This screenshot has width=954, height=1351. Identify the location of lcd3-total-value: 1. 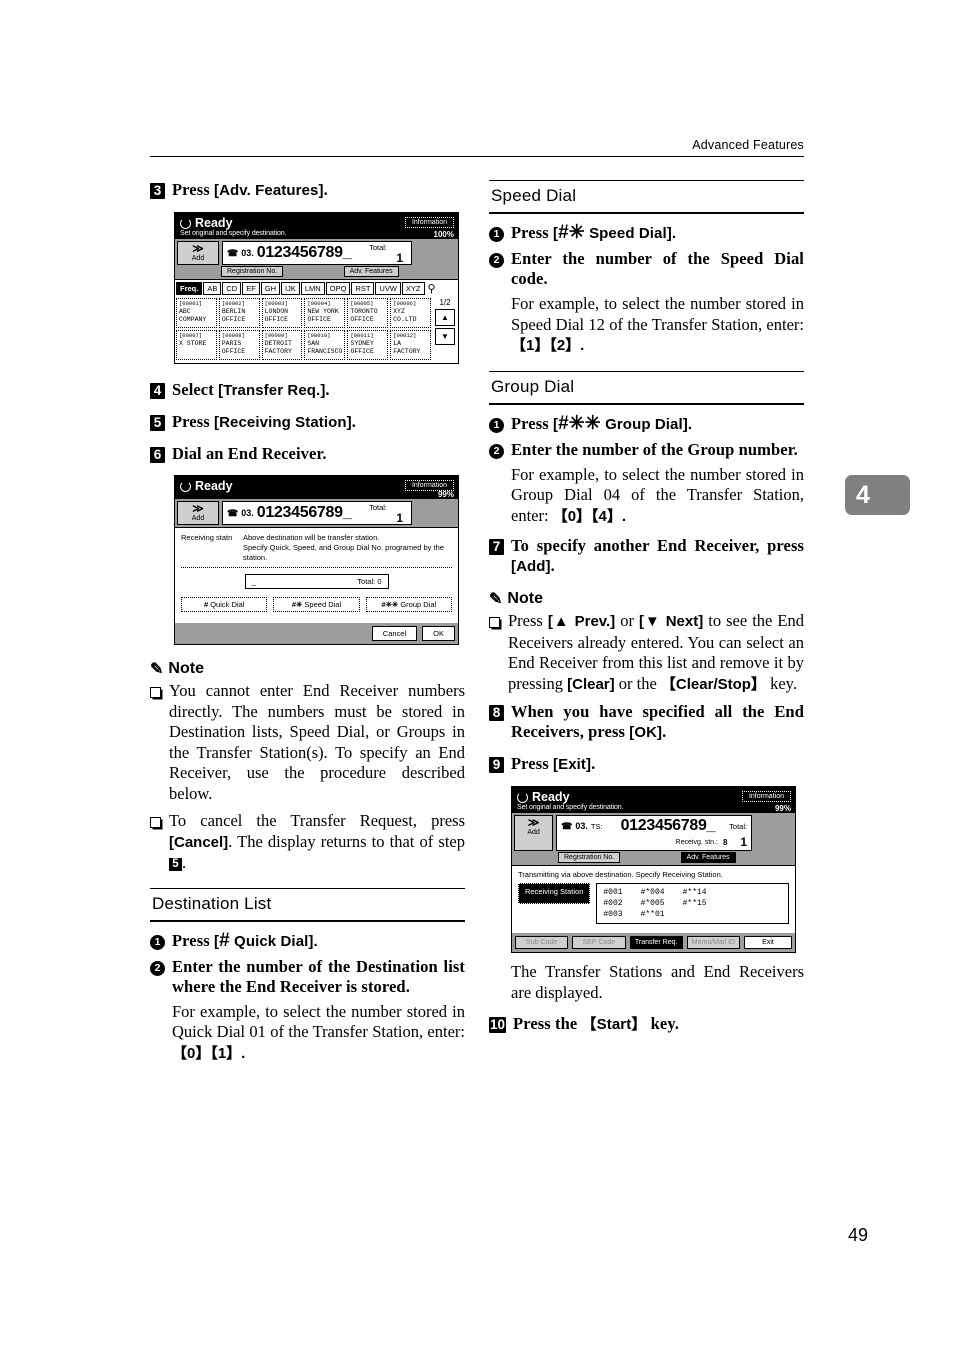
(744, 842).